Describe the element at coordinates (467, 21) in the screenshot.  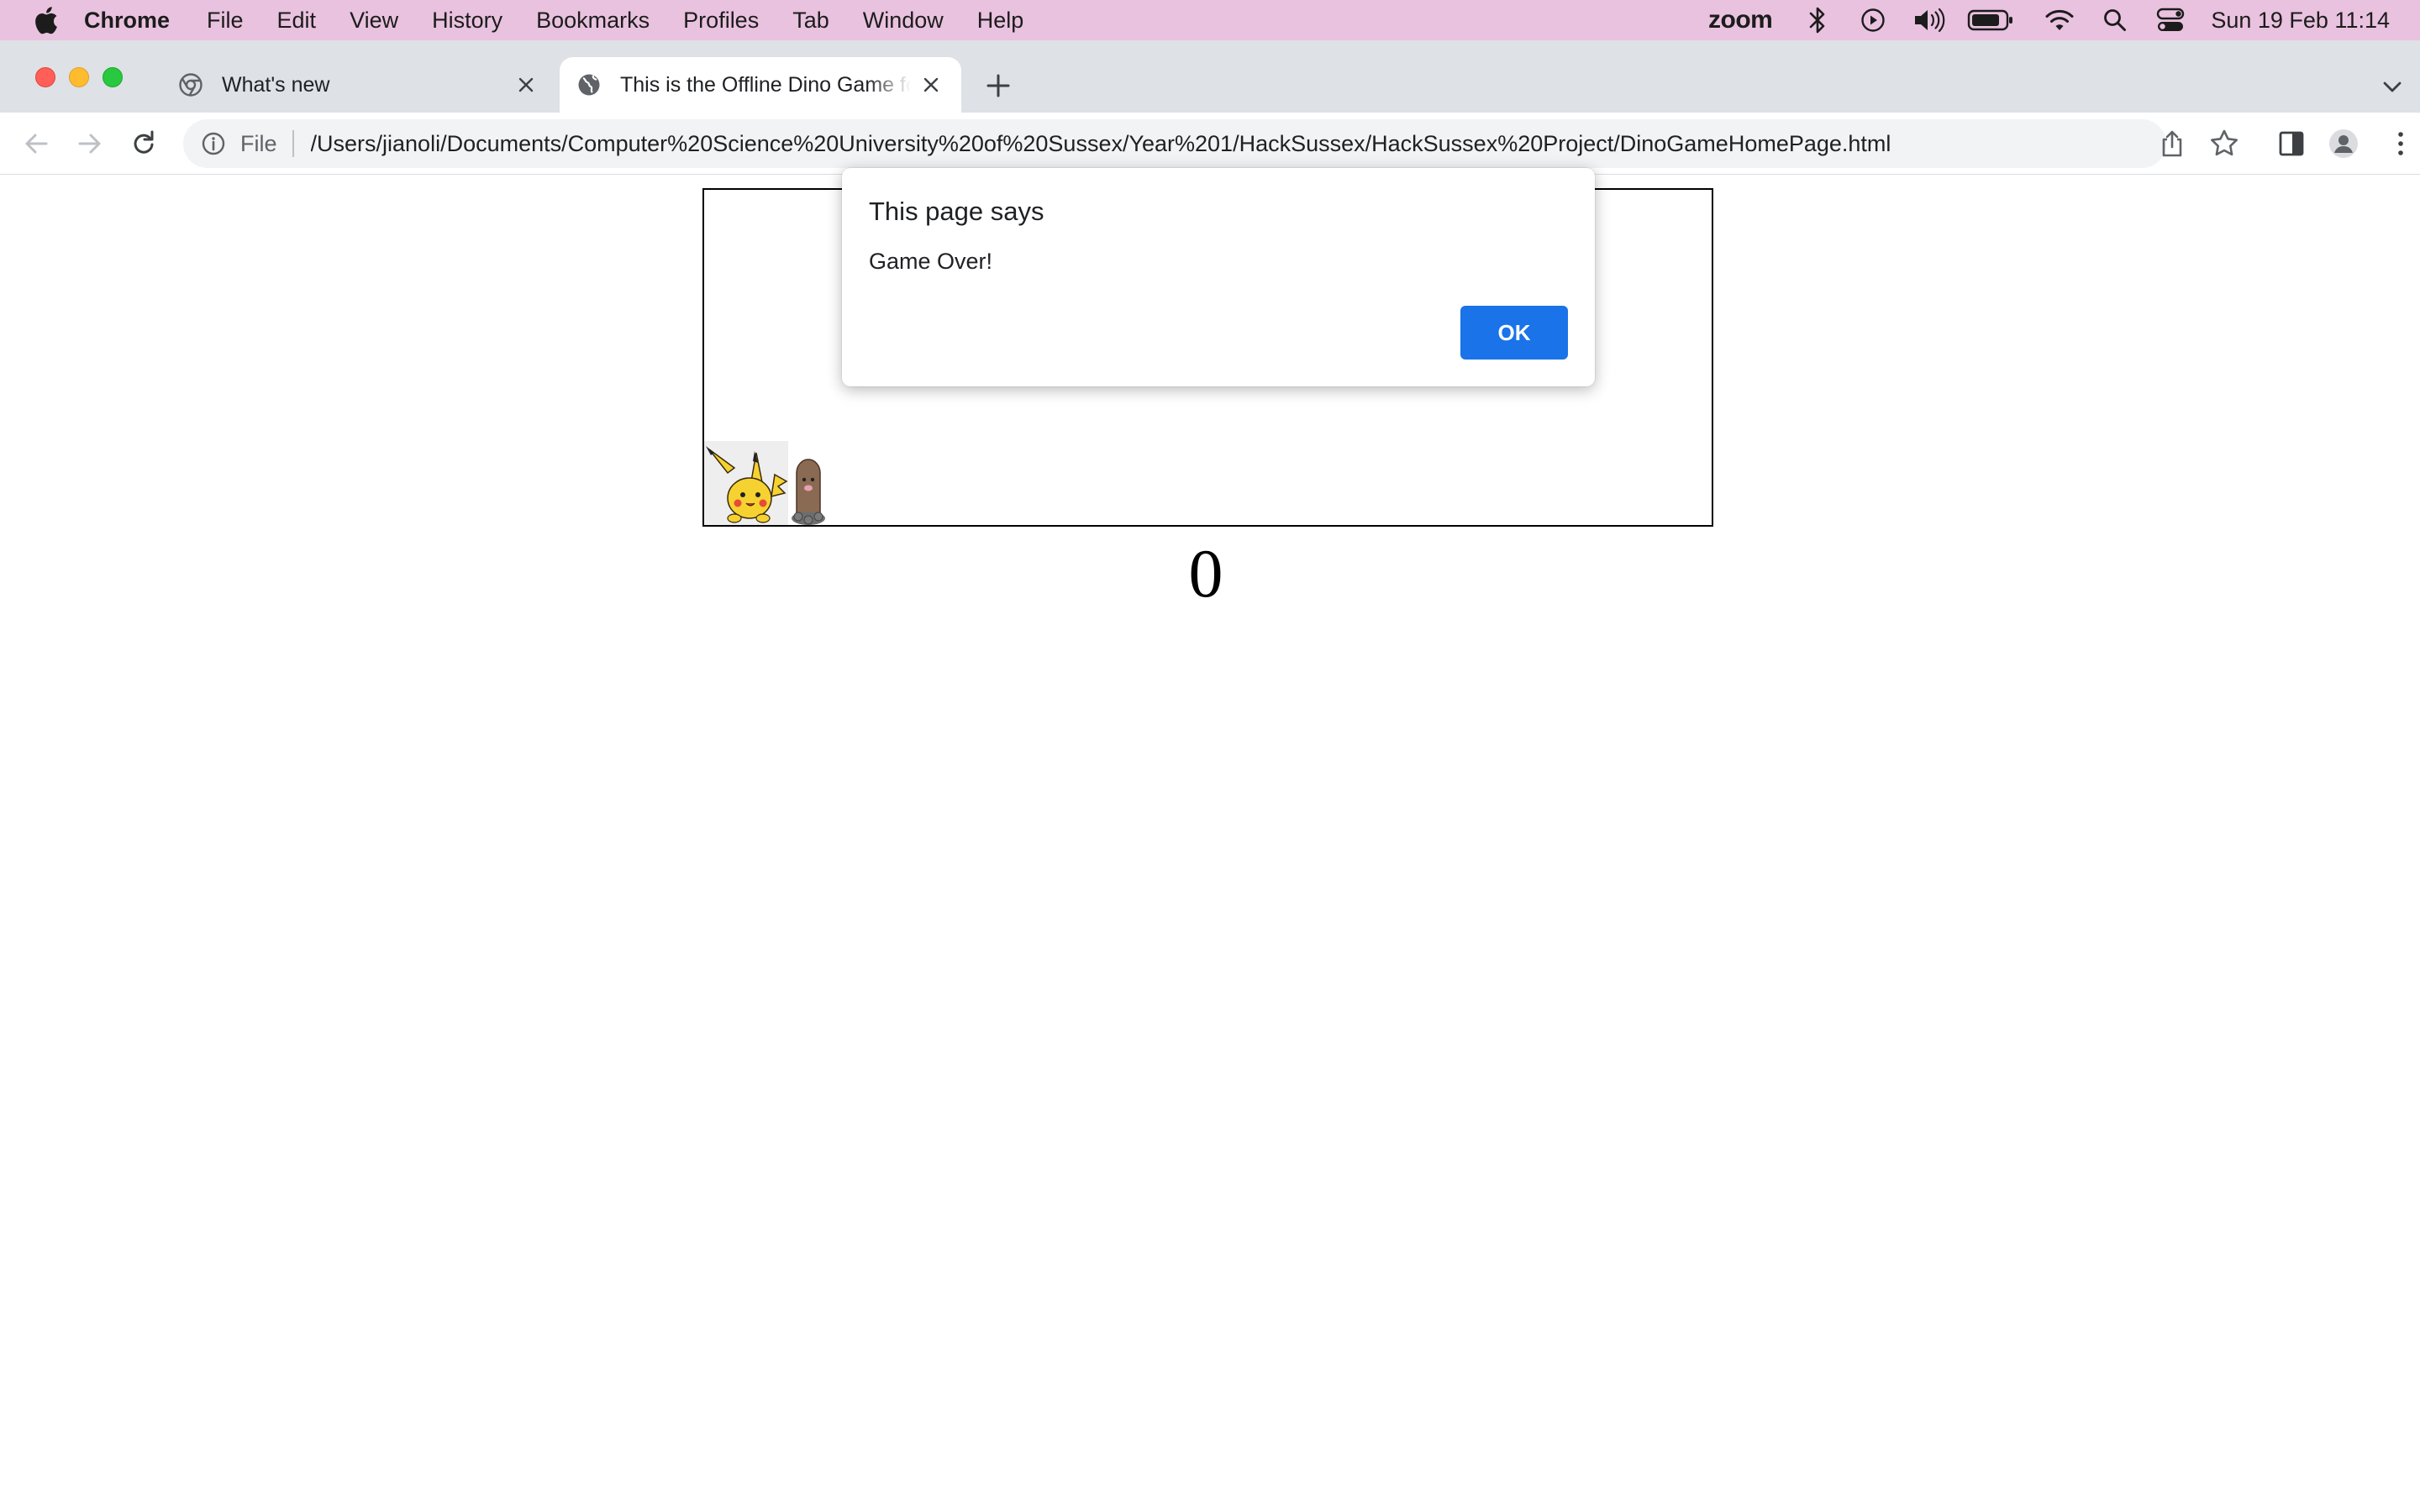
I see `menu-history: History` at that location.